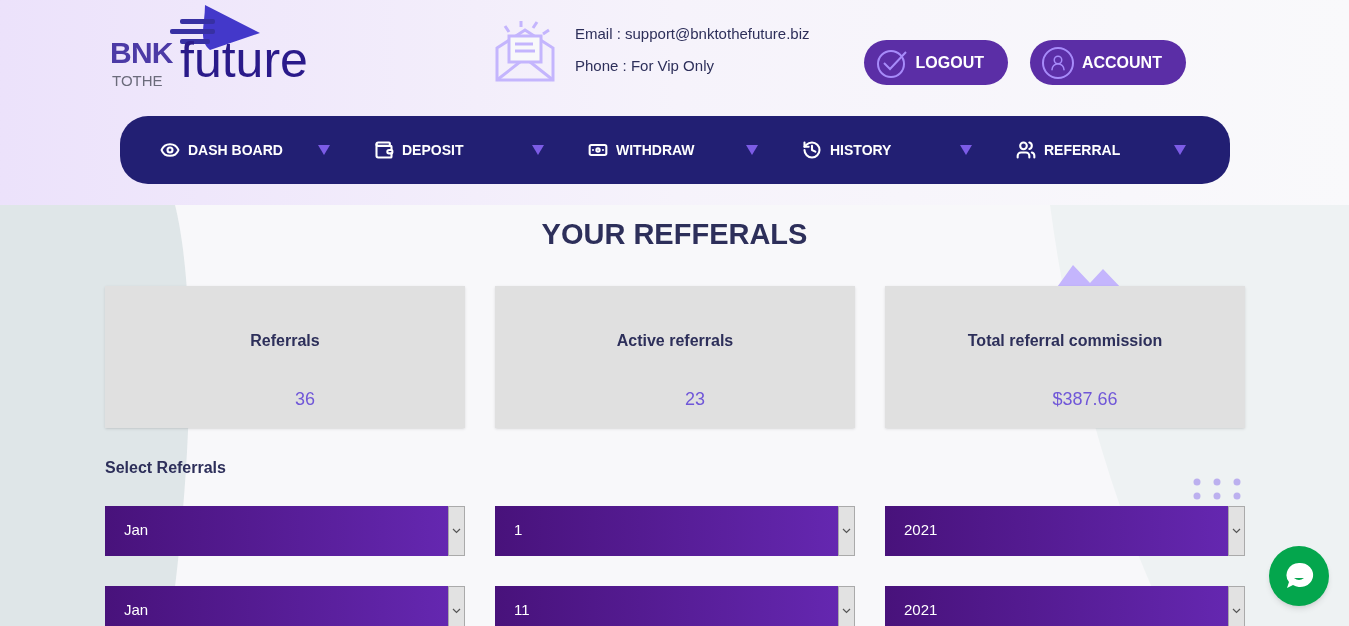 Image resolution: width=1349 pixels, height=626 pixels. What do you see at coordinates (1095, 150) in the screenshot?
I see `nav-item: REFERRAL` at bounding box center [1095, 150].